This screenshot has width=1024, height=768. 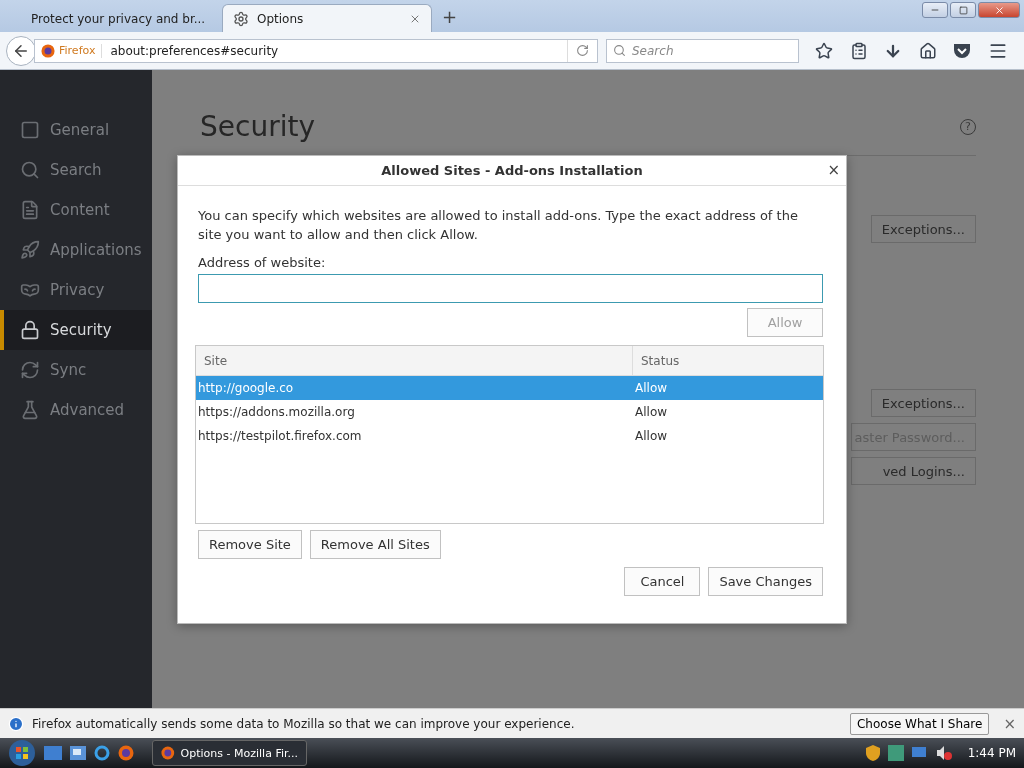 I want to click on sidebar-item: General, so click(x=76, y=130).